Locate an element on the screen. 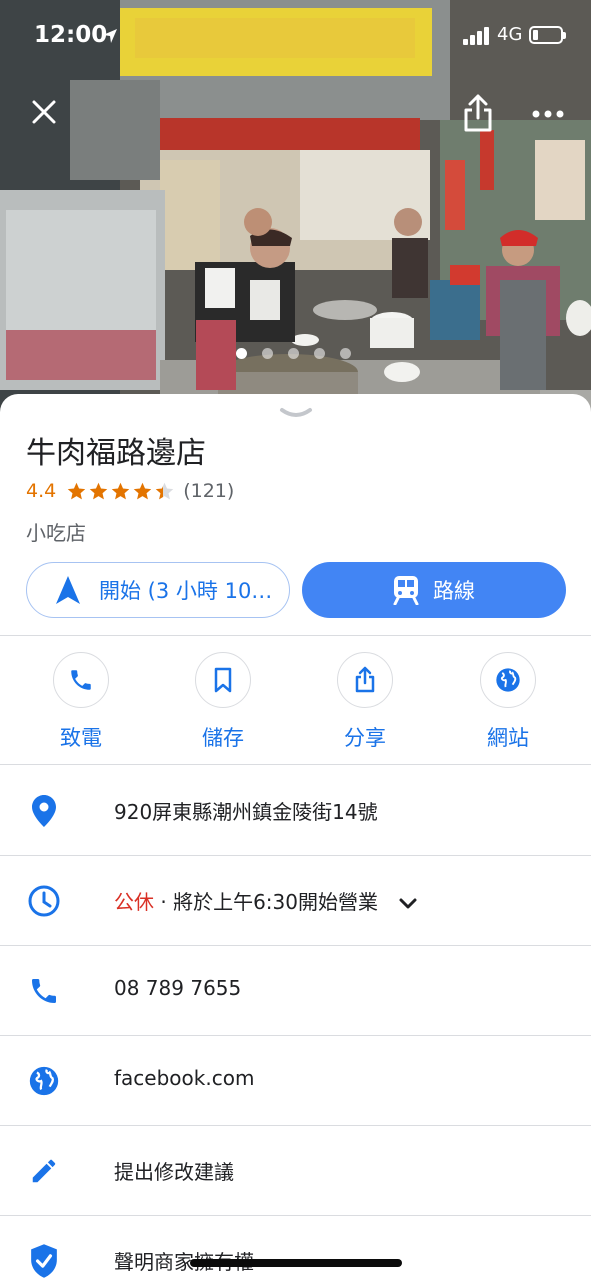 The width and height of the screenshot is (591, 1280). rating-row: 4.4 (121) is located at coordinates (130, 491).